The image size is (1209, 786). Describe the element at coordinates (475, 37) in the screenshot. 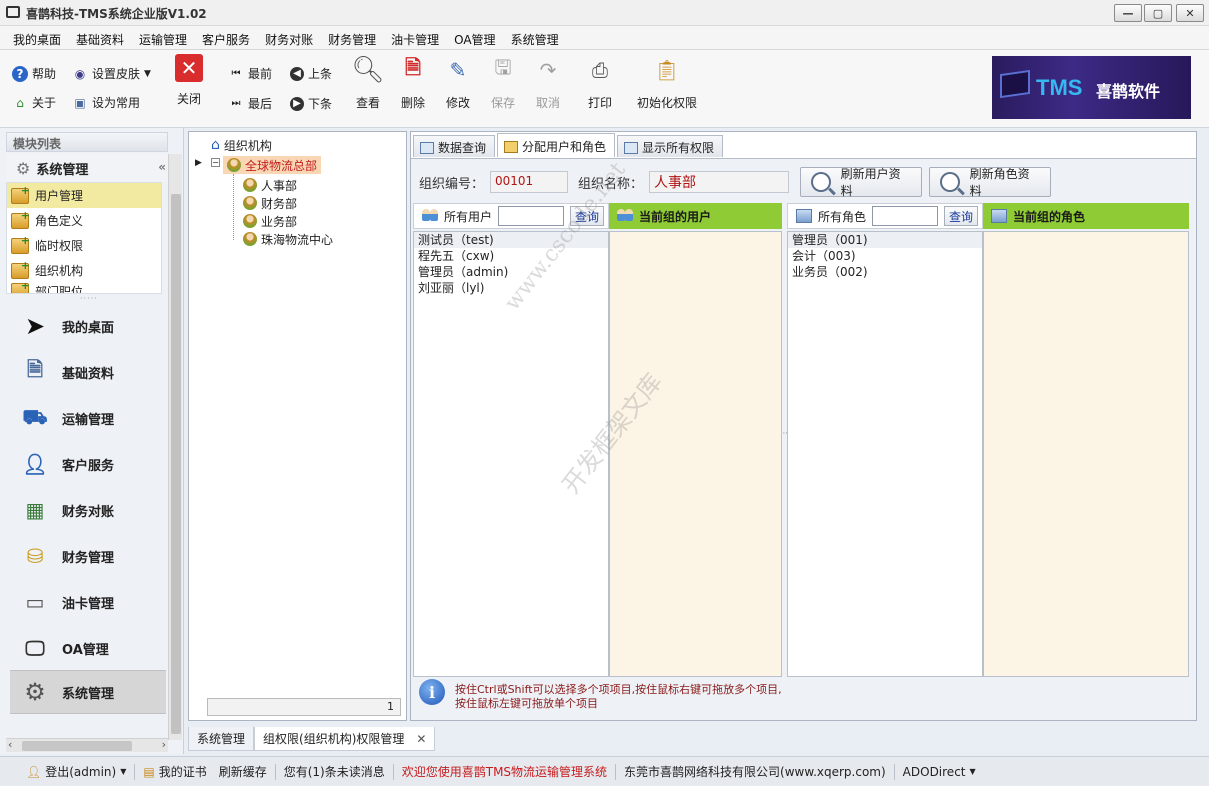

I see `menu-oa: OA管理` at that location.